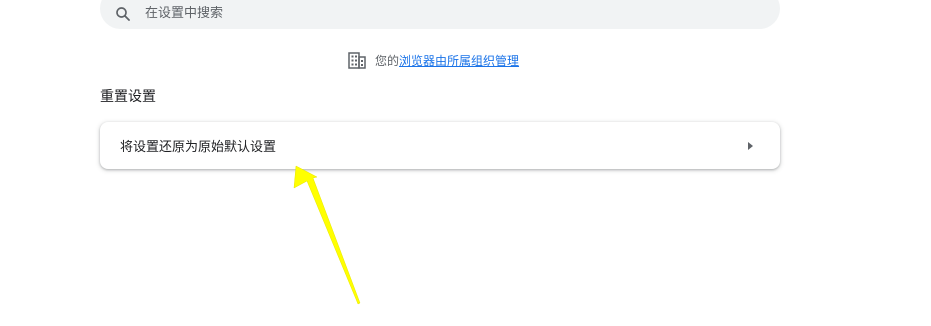 This screenshot has width=931, height=326. Describe the element at coordinates (357, 60) in the screenshot. I see `building-icon` at that location.